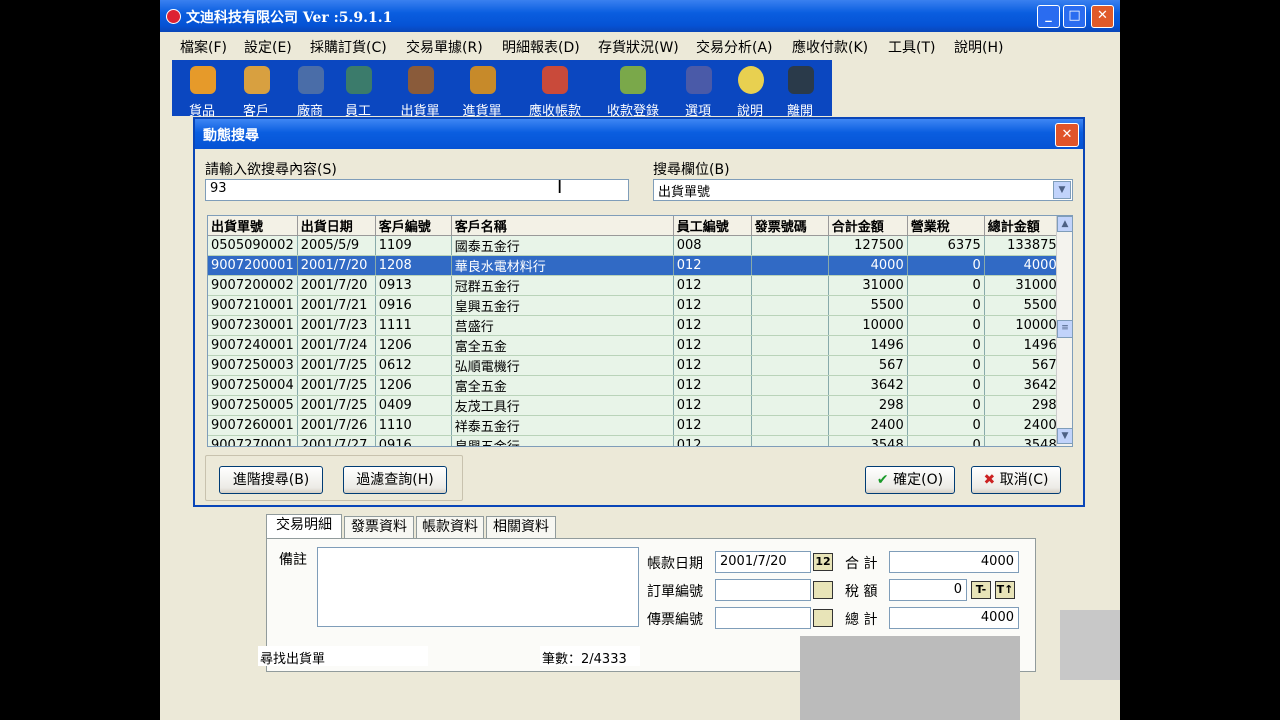  What do you see at coordinates (336, 325) in the screenshot?
I see `table-cell: 2001/7/23` at bounding box center [336, 325].